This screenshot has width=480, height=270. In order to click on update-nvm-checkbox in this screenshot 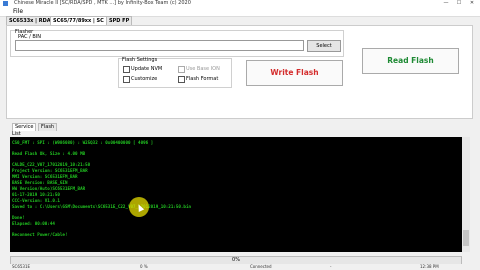, I will do `click(126, 69)`.